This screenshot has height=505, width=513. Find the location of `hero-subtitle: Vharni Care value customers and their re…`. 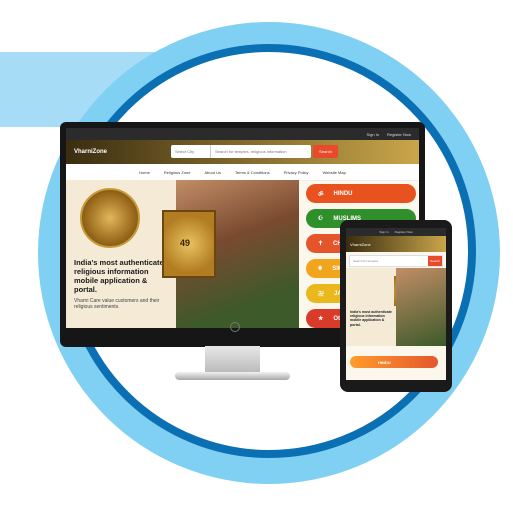

hero-subtitle: Vharni Care value customers and their re… is located at coordinates (117, 304).